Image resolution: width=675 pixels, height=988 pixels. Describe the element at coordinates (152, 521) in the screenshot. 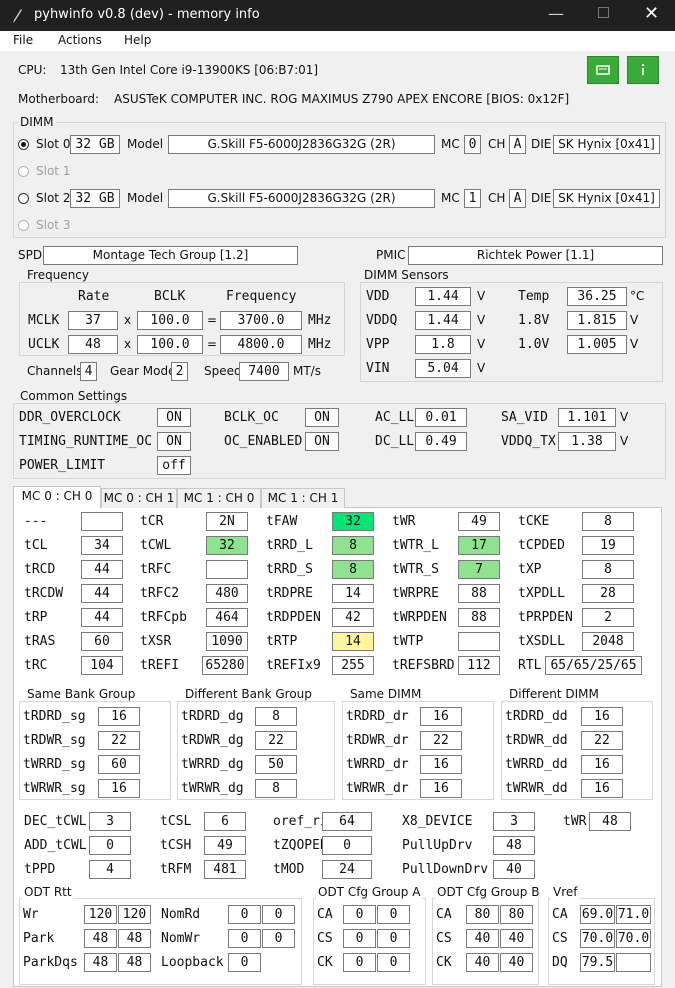

I see `timing-c2-tcr-label: tCR` at that location.